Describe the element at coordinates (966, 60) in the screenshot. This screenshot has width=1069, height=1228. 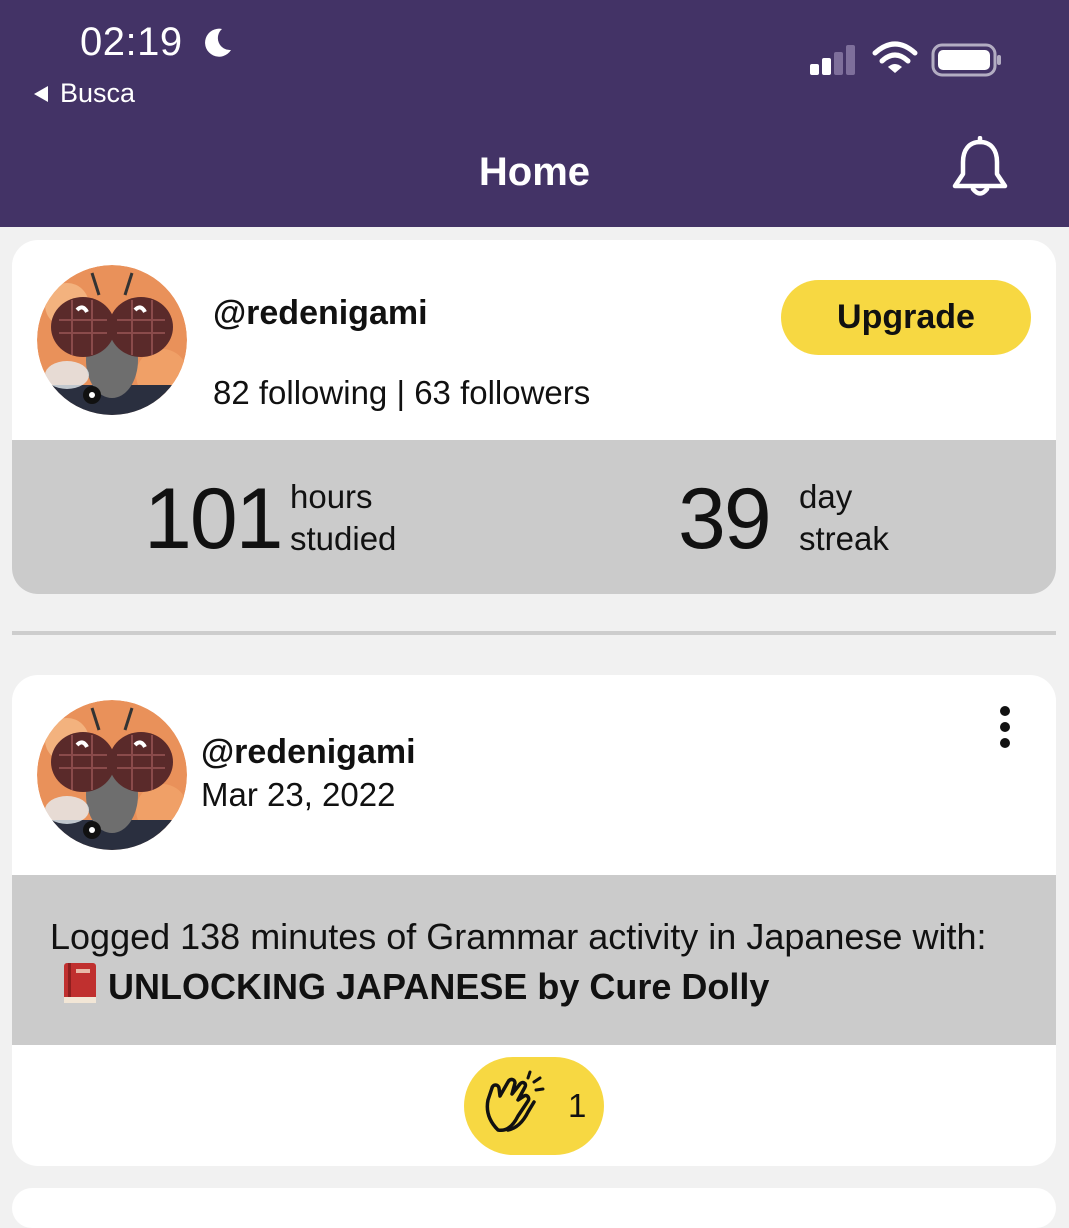
I see `battery-icon` at that location.